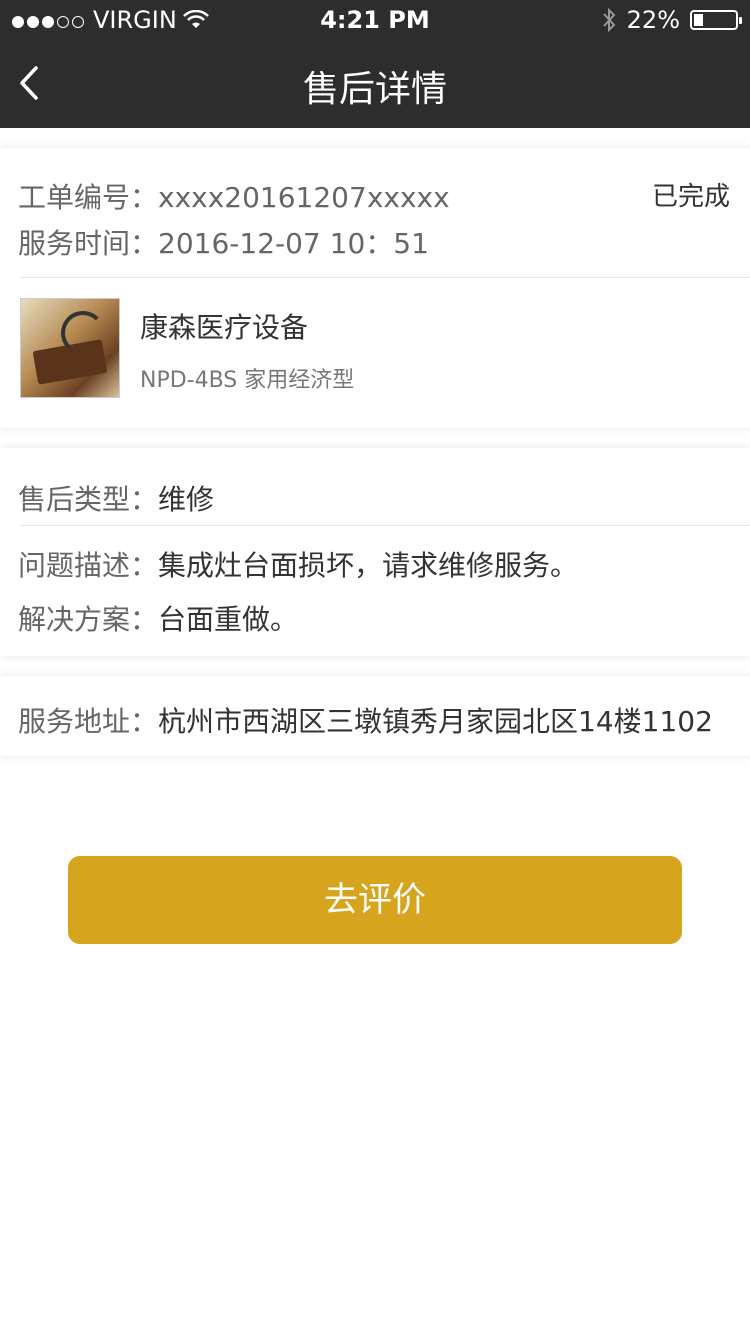  What do you see at coordinates (186, 499) in the screenshot?
I see `service-type-value: 维修` at bounding box center [186, 499].